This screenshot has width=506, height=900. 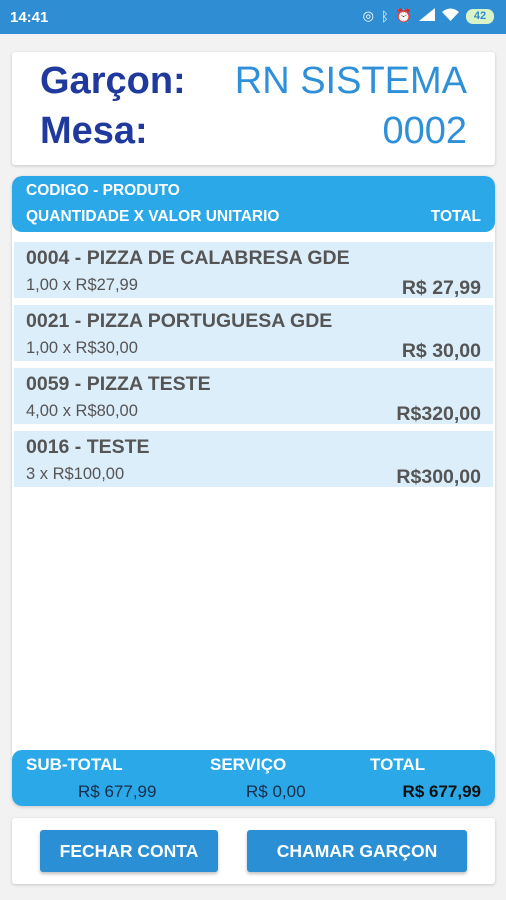 I want to click on wifi-icon, so click(x=450, y=16).